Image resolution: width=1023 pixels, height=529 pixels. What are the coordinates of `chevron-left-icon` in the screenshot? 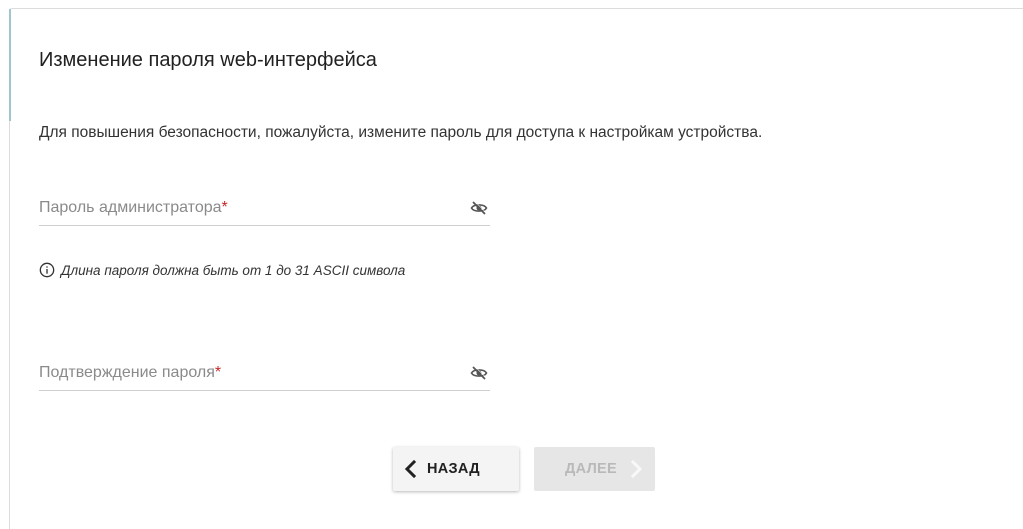 It's located at (410, 469).